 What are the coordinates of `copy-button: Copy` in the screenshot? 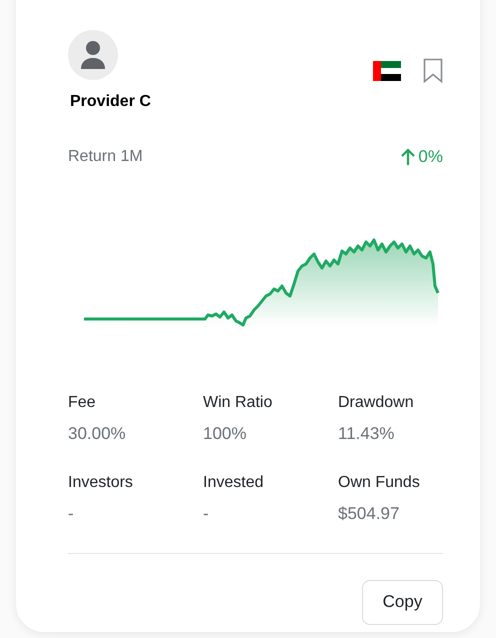 It's located at (402, 602).